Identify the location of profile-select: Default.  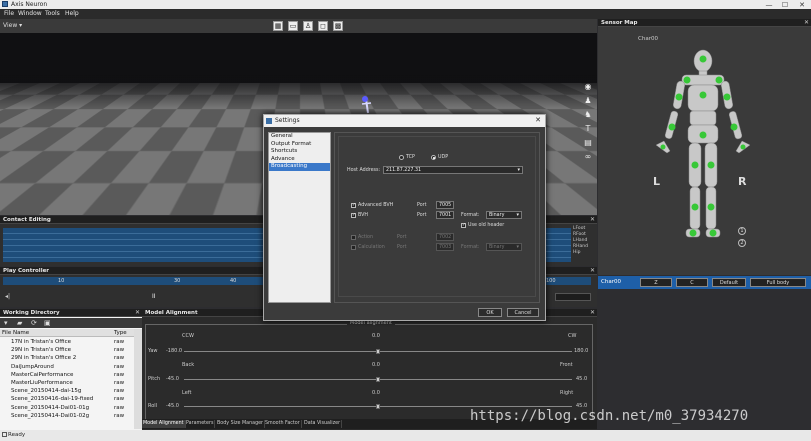
(729, 282).